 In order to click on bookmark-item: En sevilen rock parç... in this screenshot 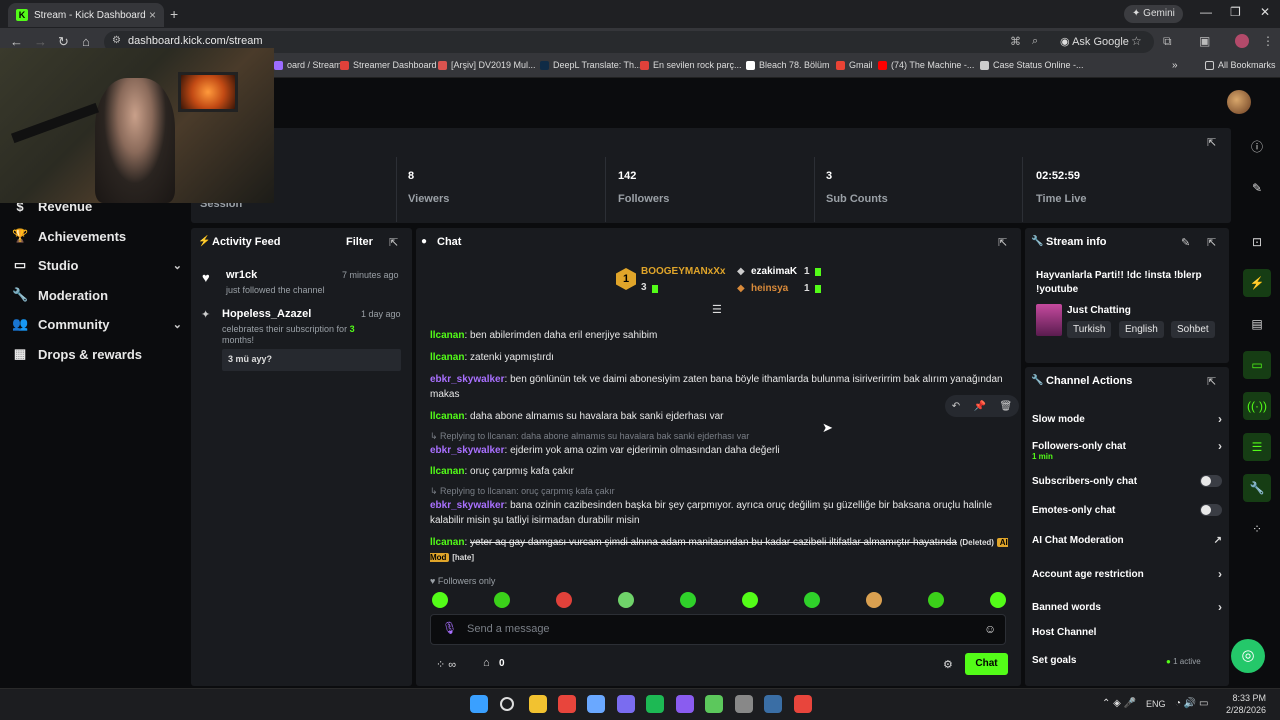, I will do `click(691, 65)`.